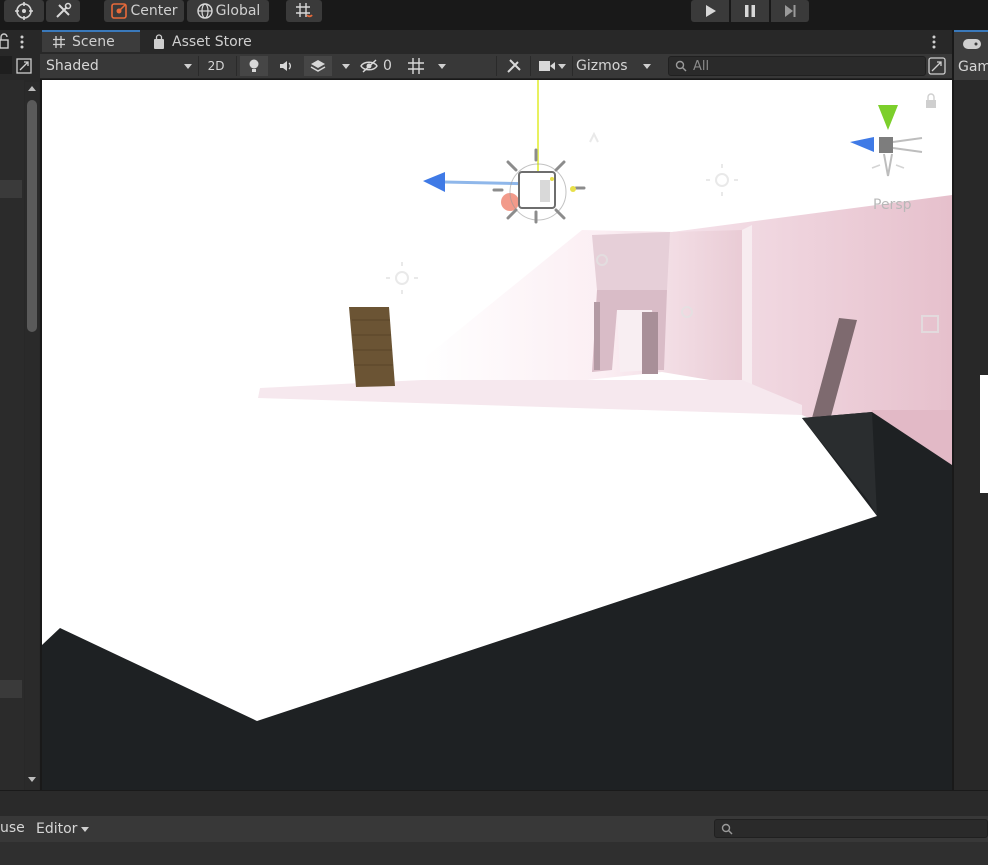  I want to click on scene-visibility-toggle: 0, so click(380, 66).